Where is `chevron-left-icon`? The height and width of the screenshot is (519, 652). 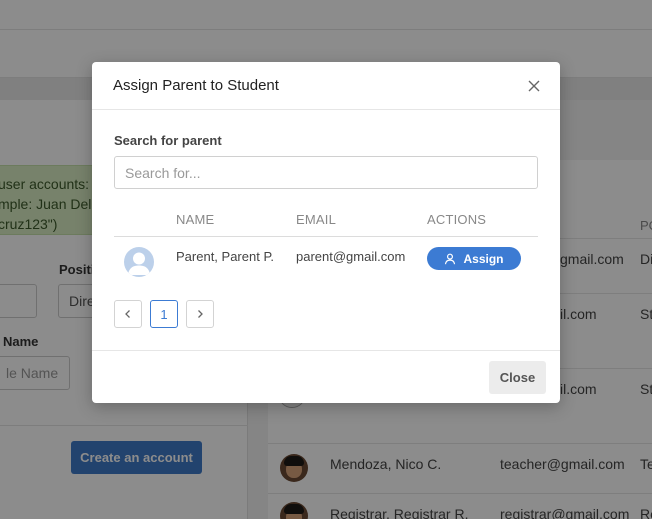
chevron-left-icon is located at coordinates (127, 314).